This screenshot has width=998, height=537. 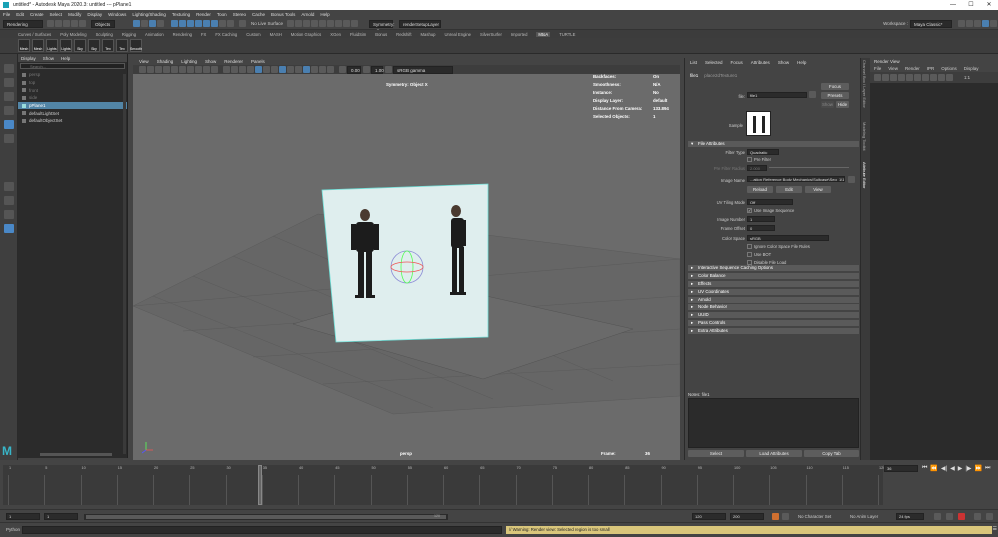 I want to click on outliner-menu-help: Help, so click(x=65, y=58).